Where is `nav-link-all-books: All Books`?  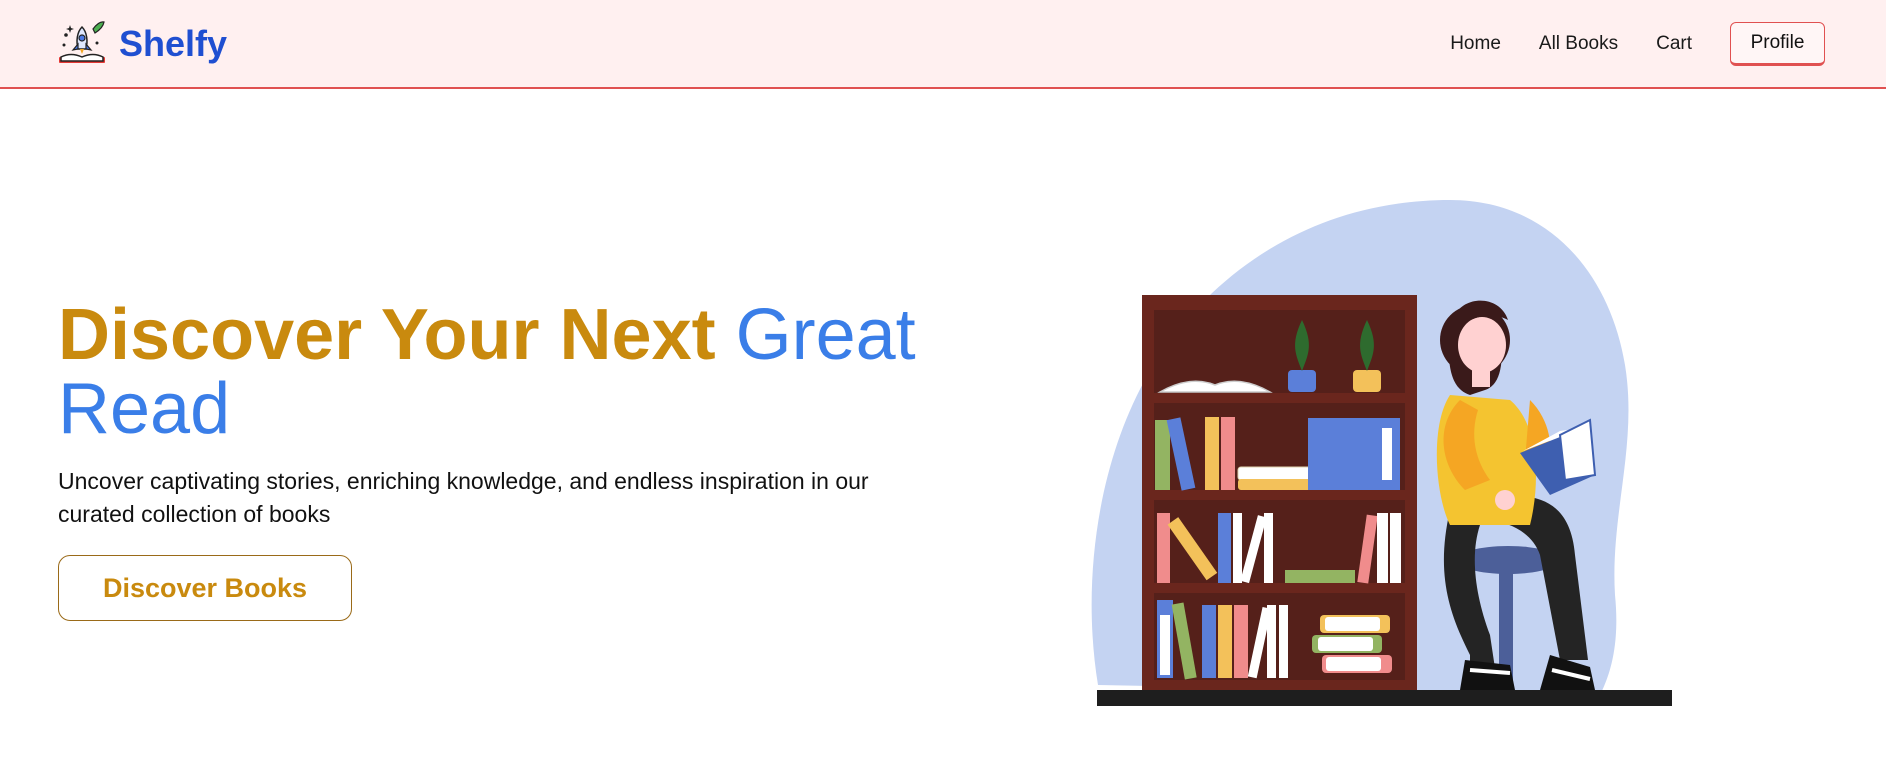
nav-link-all-books: All Books is located at coordinates (1578, 44).